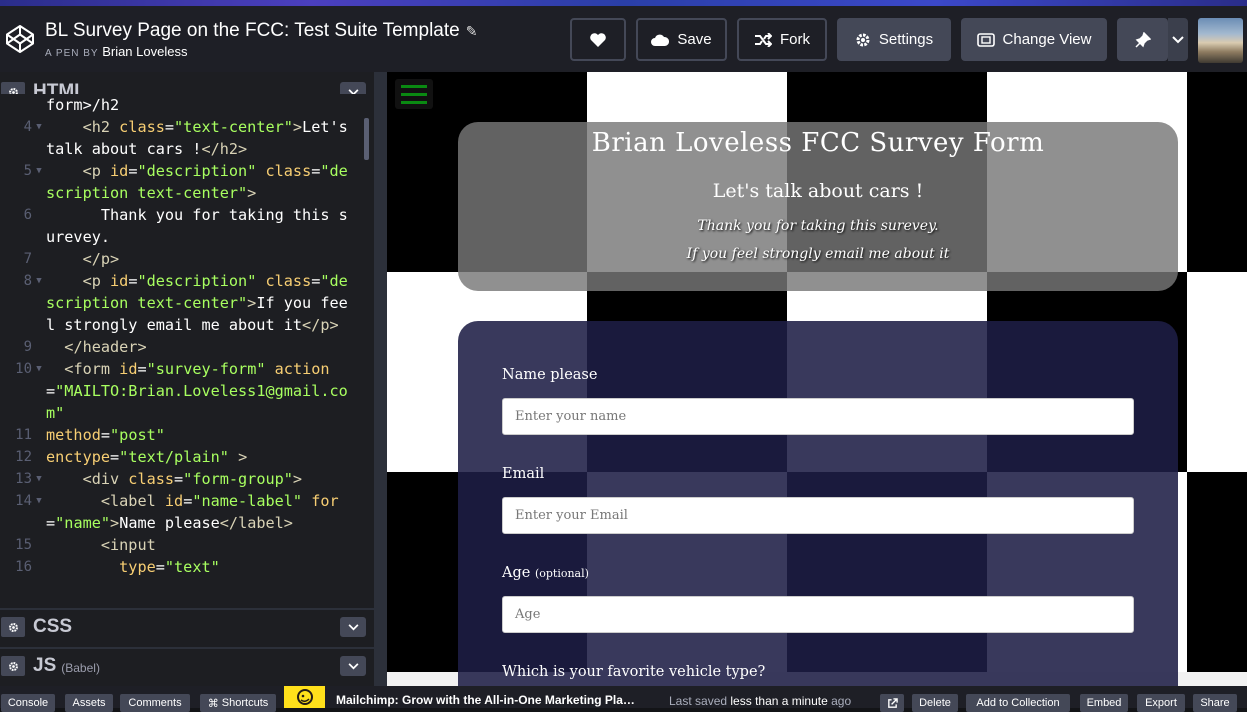 The image size is (1247, 712). I want to click on mailchimp-logo-icon, so click(304, 697).